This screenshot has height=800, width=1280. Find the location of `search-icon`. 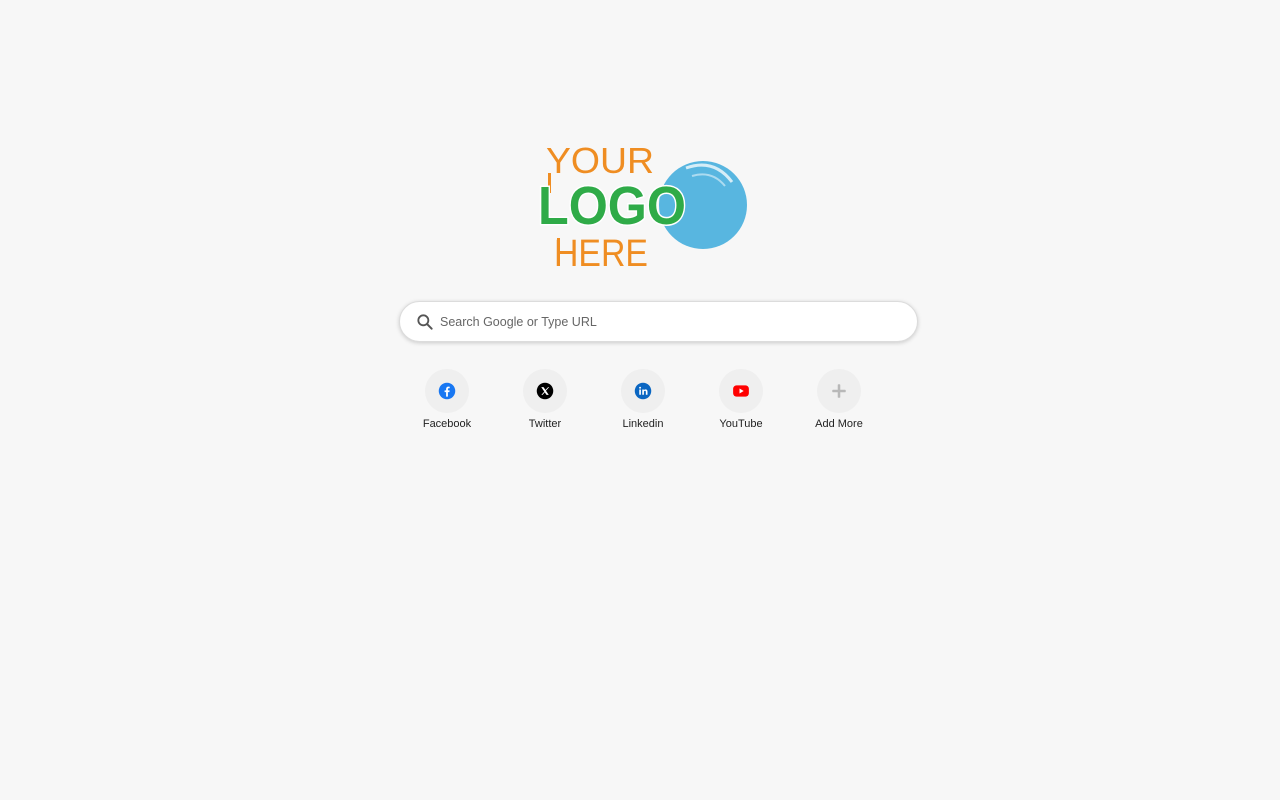

search-icon is located at coordinates (425, 322).